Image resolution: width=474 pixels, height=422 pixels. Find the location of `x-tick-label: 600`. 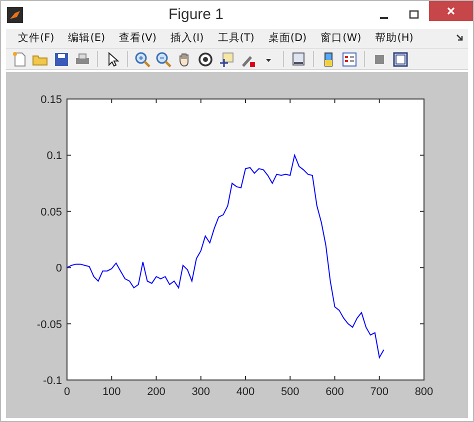

x-tick-label: 600 is located at coordinates (335, 392).